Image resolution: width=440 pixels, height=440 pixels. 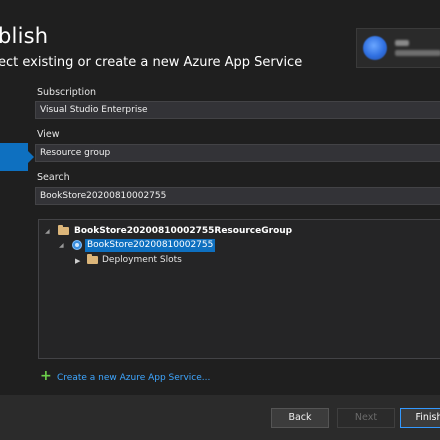 What do you see at coordinates (237, 196) in the screenshot?
I see `search-input: BookStore20200810002755` at bounding box center [237, 196].